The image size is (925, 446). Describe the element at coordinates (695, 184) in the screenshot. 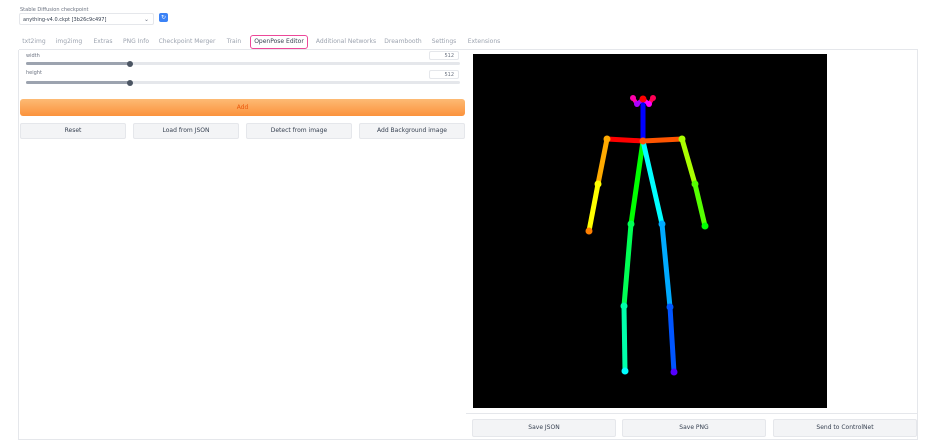

I see `left-elbow-joint` at that location.